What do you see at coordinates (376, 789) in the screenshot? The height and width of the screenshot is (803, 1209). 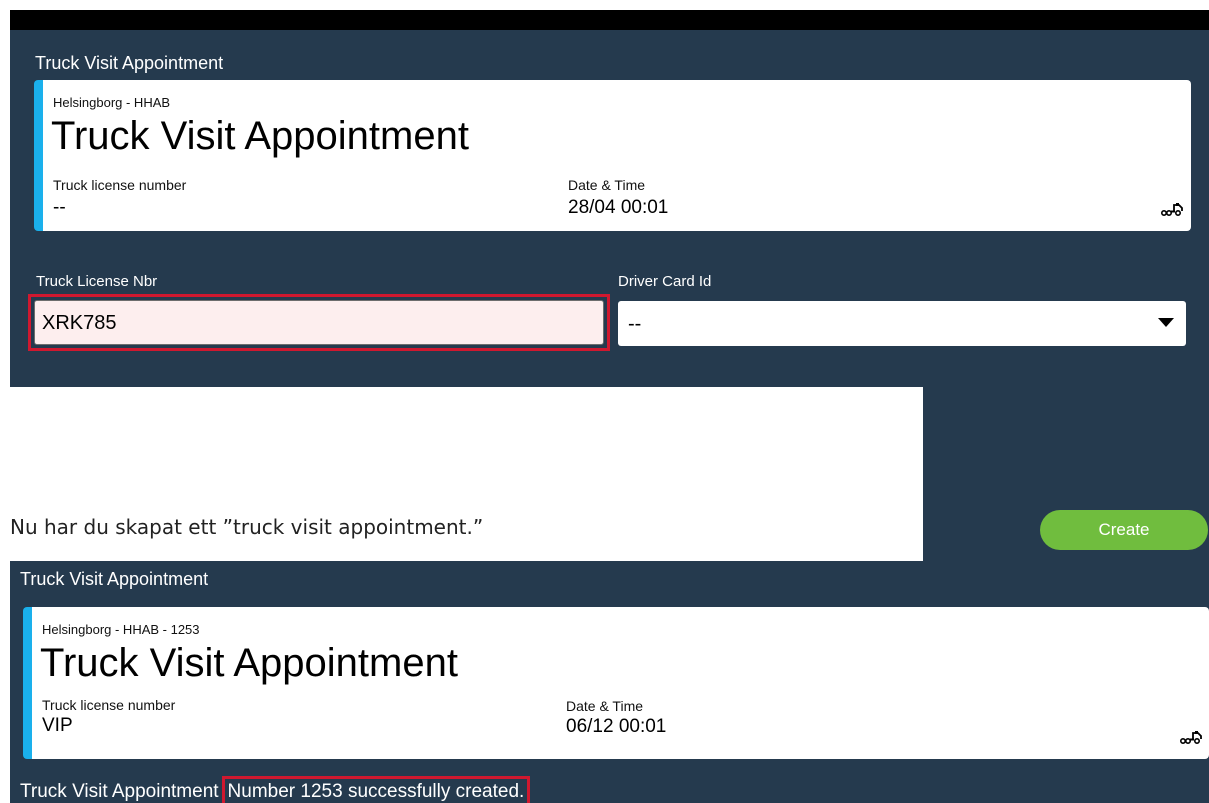 I see `success-highlight: Number 1253 successfully created.` at bounding box center [376, 789].